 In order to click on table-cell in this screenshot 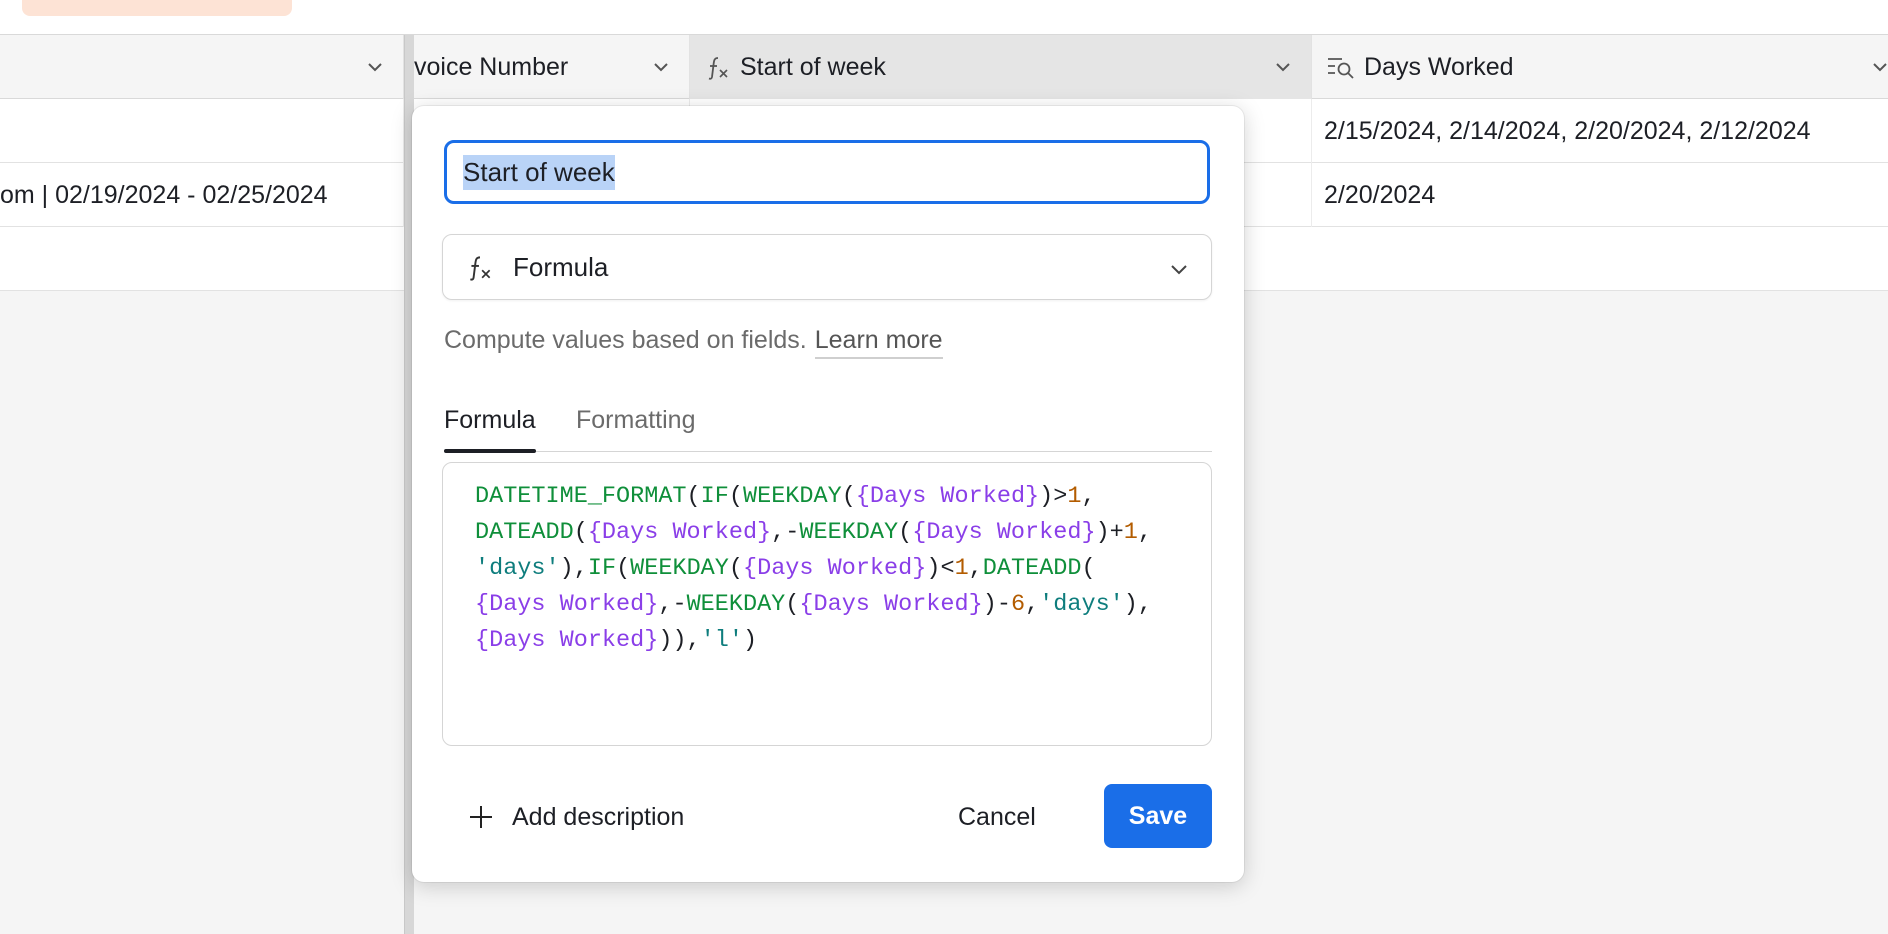, I will do `click(202, 131)`.